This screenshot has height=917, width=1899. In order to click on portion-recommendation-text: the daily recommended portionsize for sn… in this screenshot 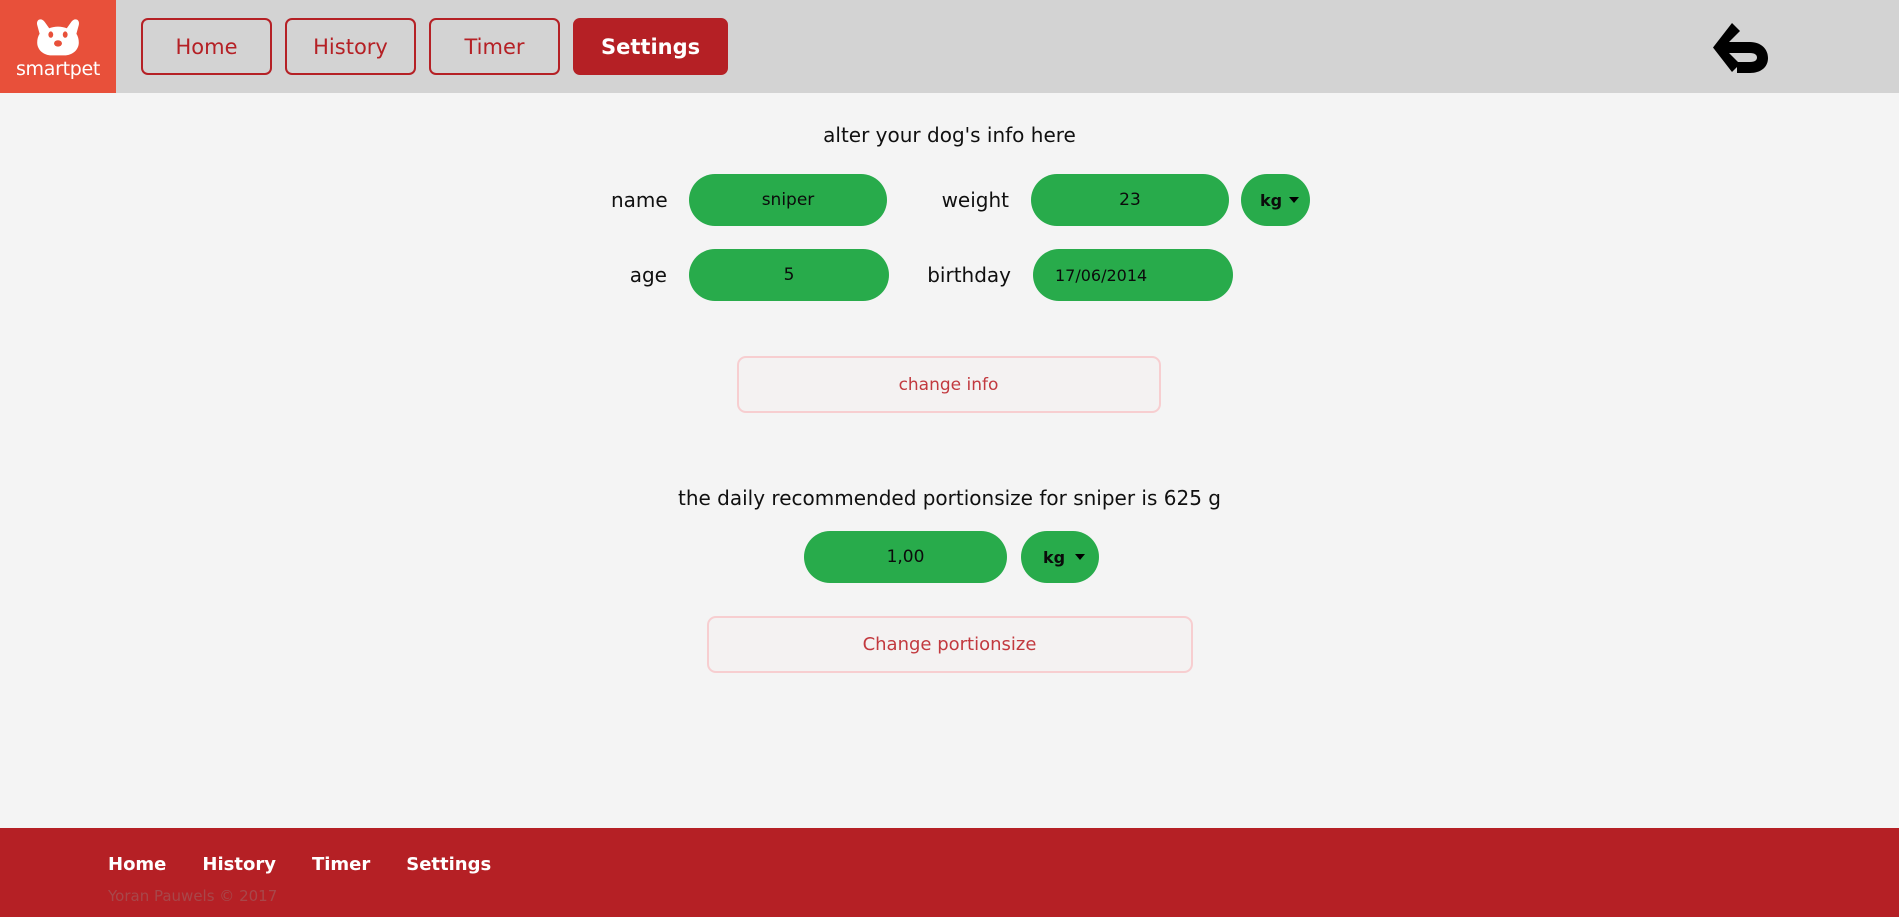, I will do `click(949, 498)`.